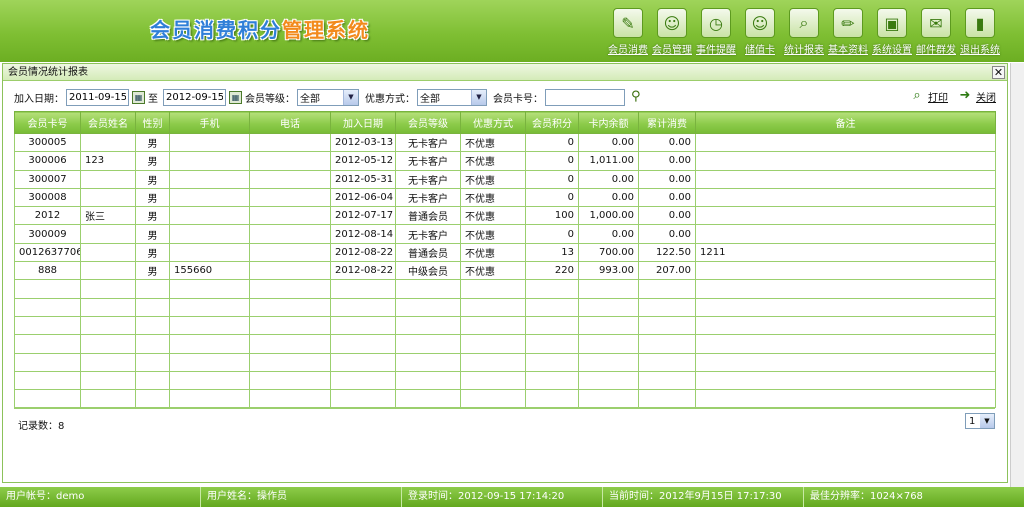  Describe the element at coordinates (452, 97) in the screenshot. I see `discount-select: 全部 ▼` at that location.